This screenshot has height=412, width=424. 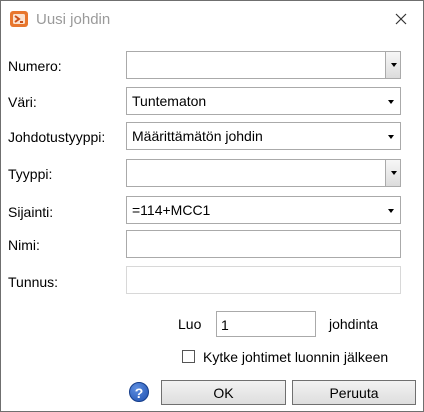 What do you see at coordinates (212, 19) in the screenshot?
I see `title-bar: Uusi johdin` at bounding box center [212, 19].